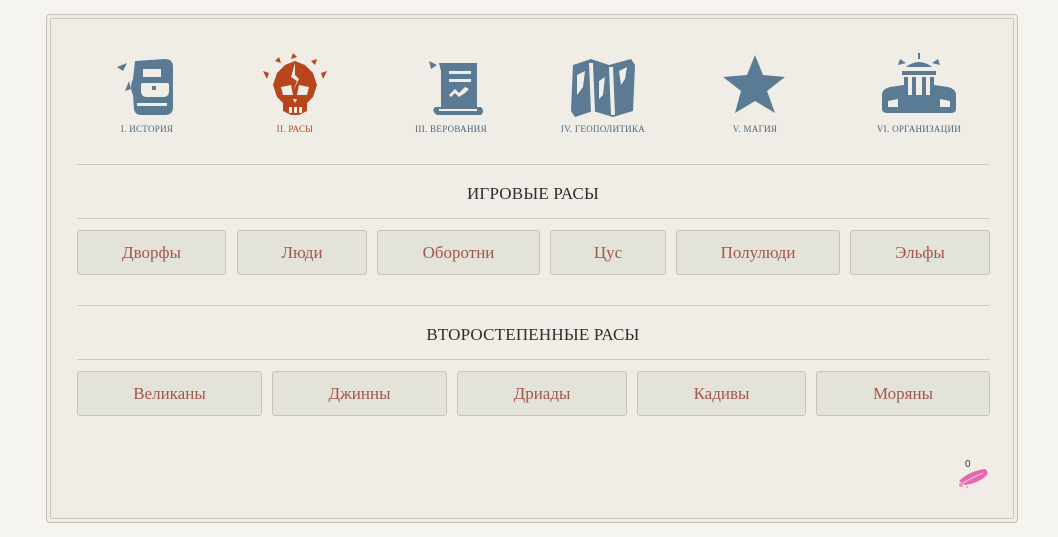 This screenshot has height=537, width=1058. I want to click on race-button-dwarves: Дворфы, so click(151, 252).